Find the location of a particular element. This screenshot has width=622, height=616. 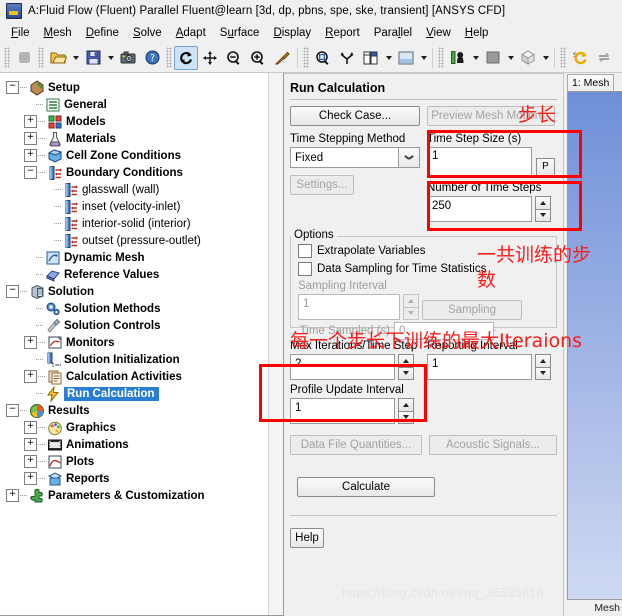

layout-panels-icon is located at coordinates (371, 58).